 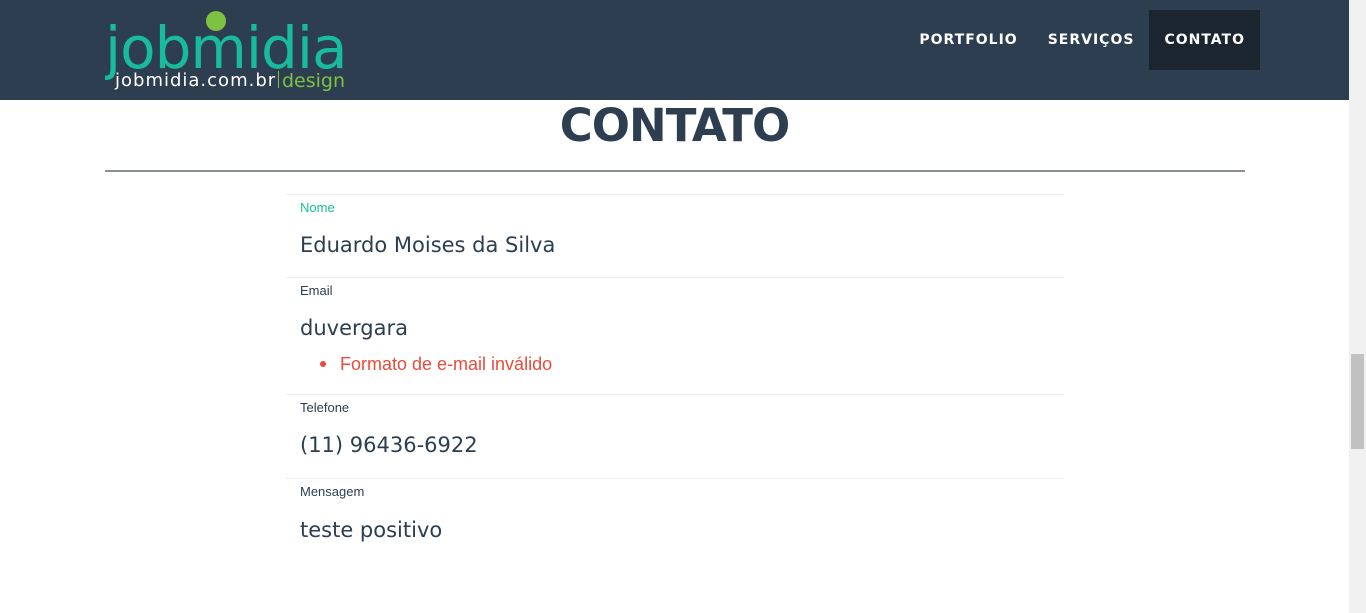 I want to click on logo-divider, so click(x=278, y=79).